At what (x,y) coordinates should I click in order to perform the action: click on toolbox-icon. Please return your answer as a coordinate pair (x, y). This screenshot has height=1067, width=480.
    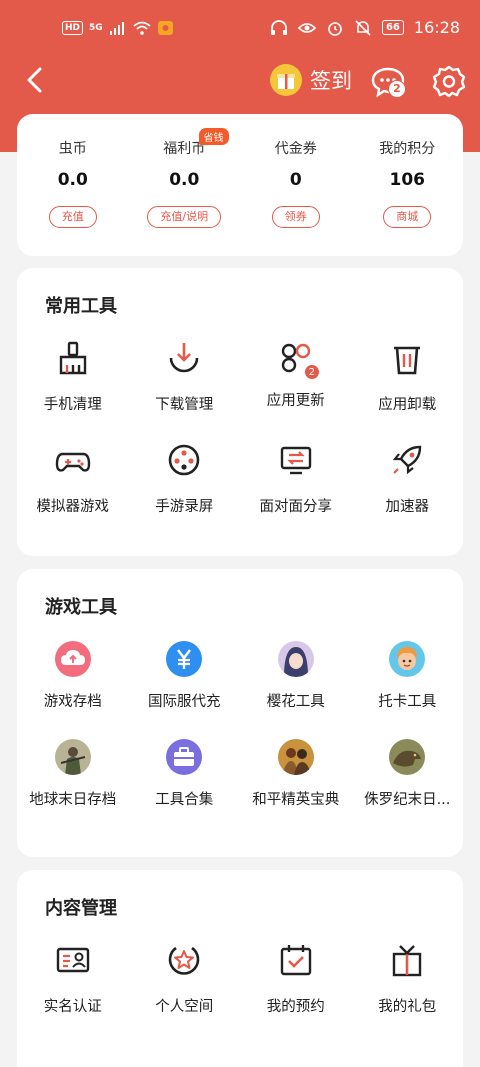
    Looking at the image, I should click on (184, 757).